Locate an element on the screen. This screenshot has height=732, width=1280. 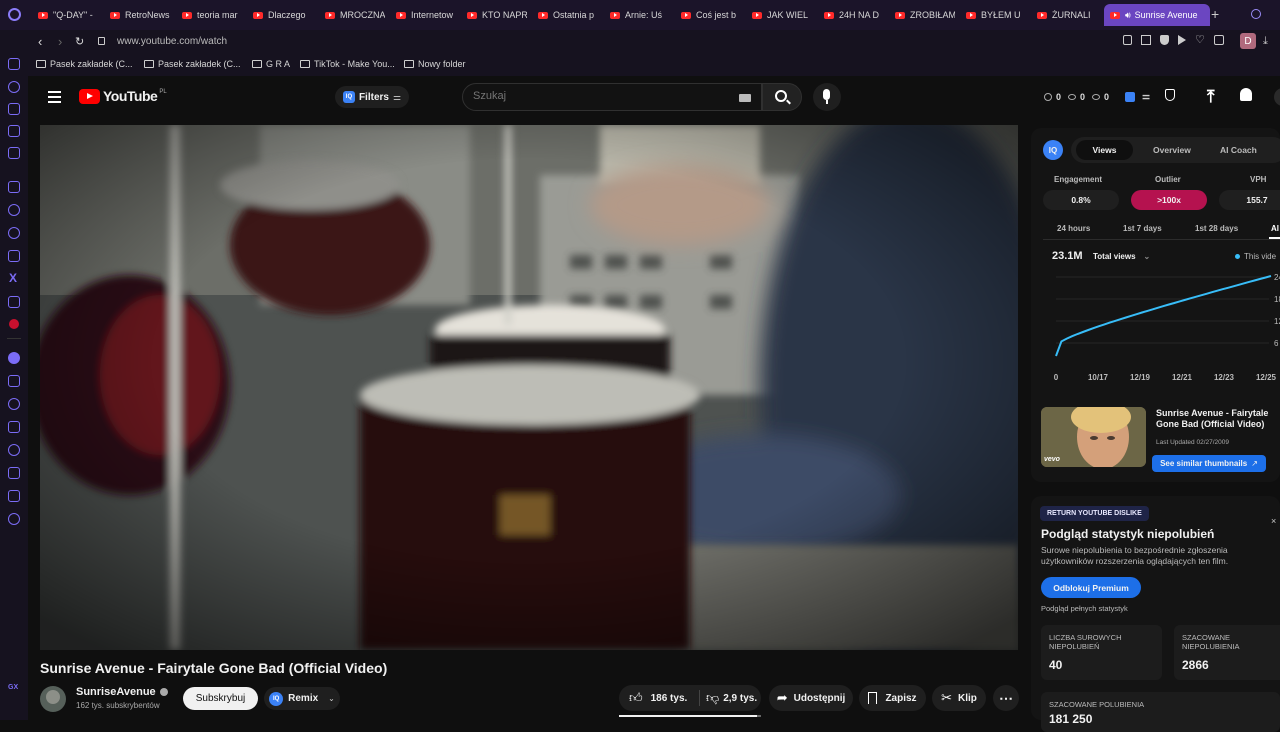
browser-tab: Internetow is located at coordinates (426, 15).